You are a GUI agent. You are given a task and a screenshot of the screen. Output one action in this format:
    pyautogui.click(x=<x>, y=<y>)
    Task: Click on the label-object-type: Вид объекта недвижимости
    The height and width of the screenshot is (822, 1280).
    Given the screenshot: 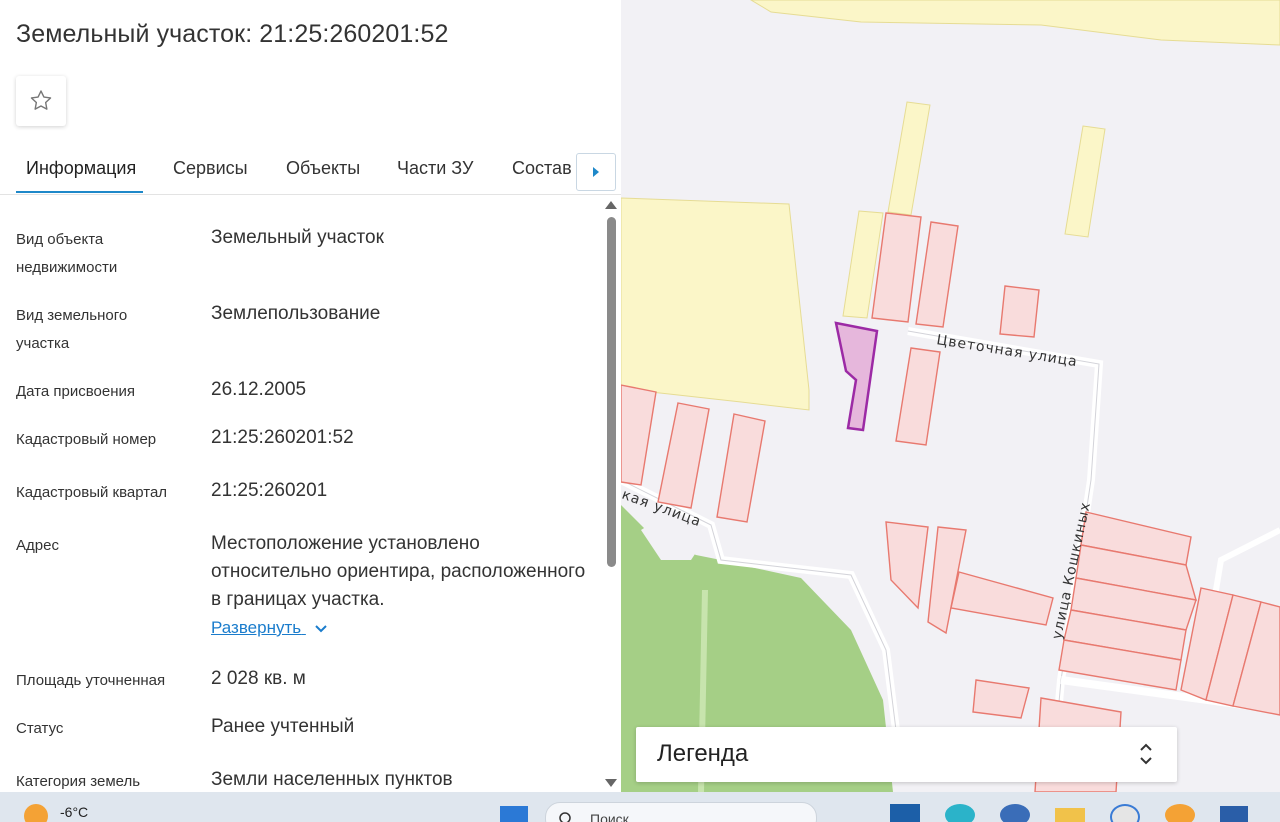 What is the action you would take?
    pyautogui.click(x=67, y=253)
    